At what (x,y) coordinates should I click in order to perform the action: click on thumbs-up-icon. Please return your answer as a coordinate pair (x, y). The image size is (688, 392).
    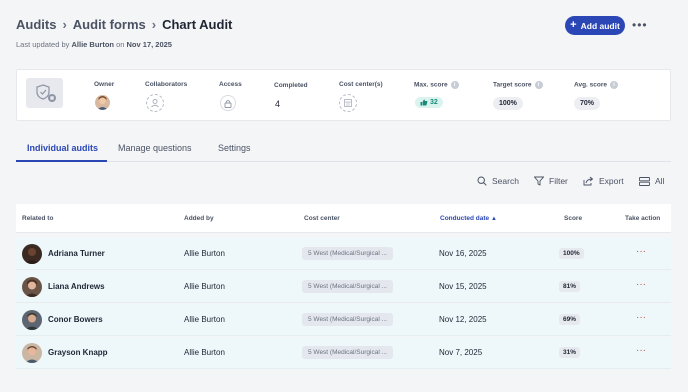
    Looking at the image, I should click on (424, 102).